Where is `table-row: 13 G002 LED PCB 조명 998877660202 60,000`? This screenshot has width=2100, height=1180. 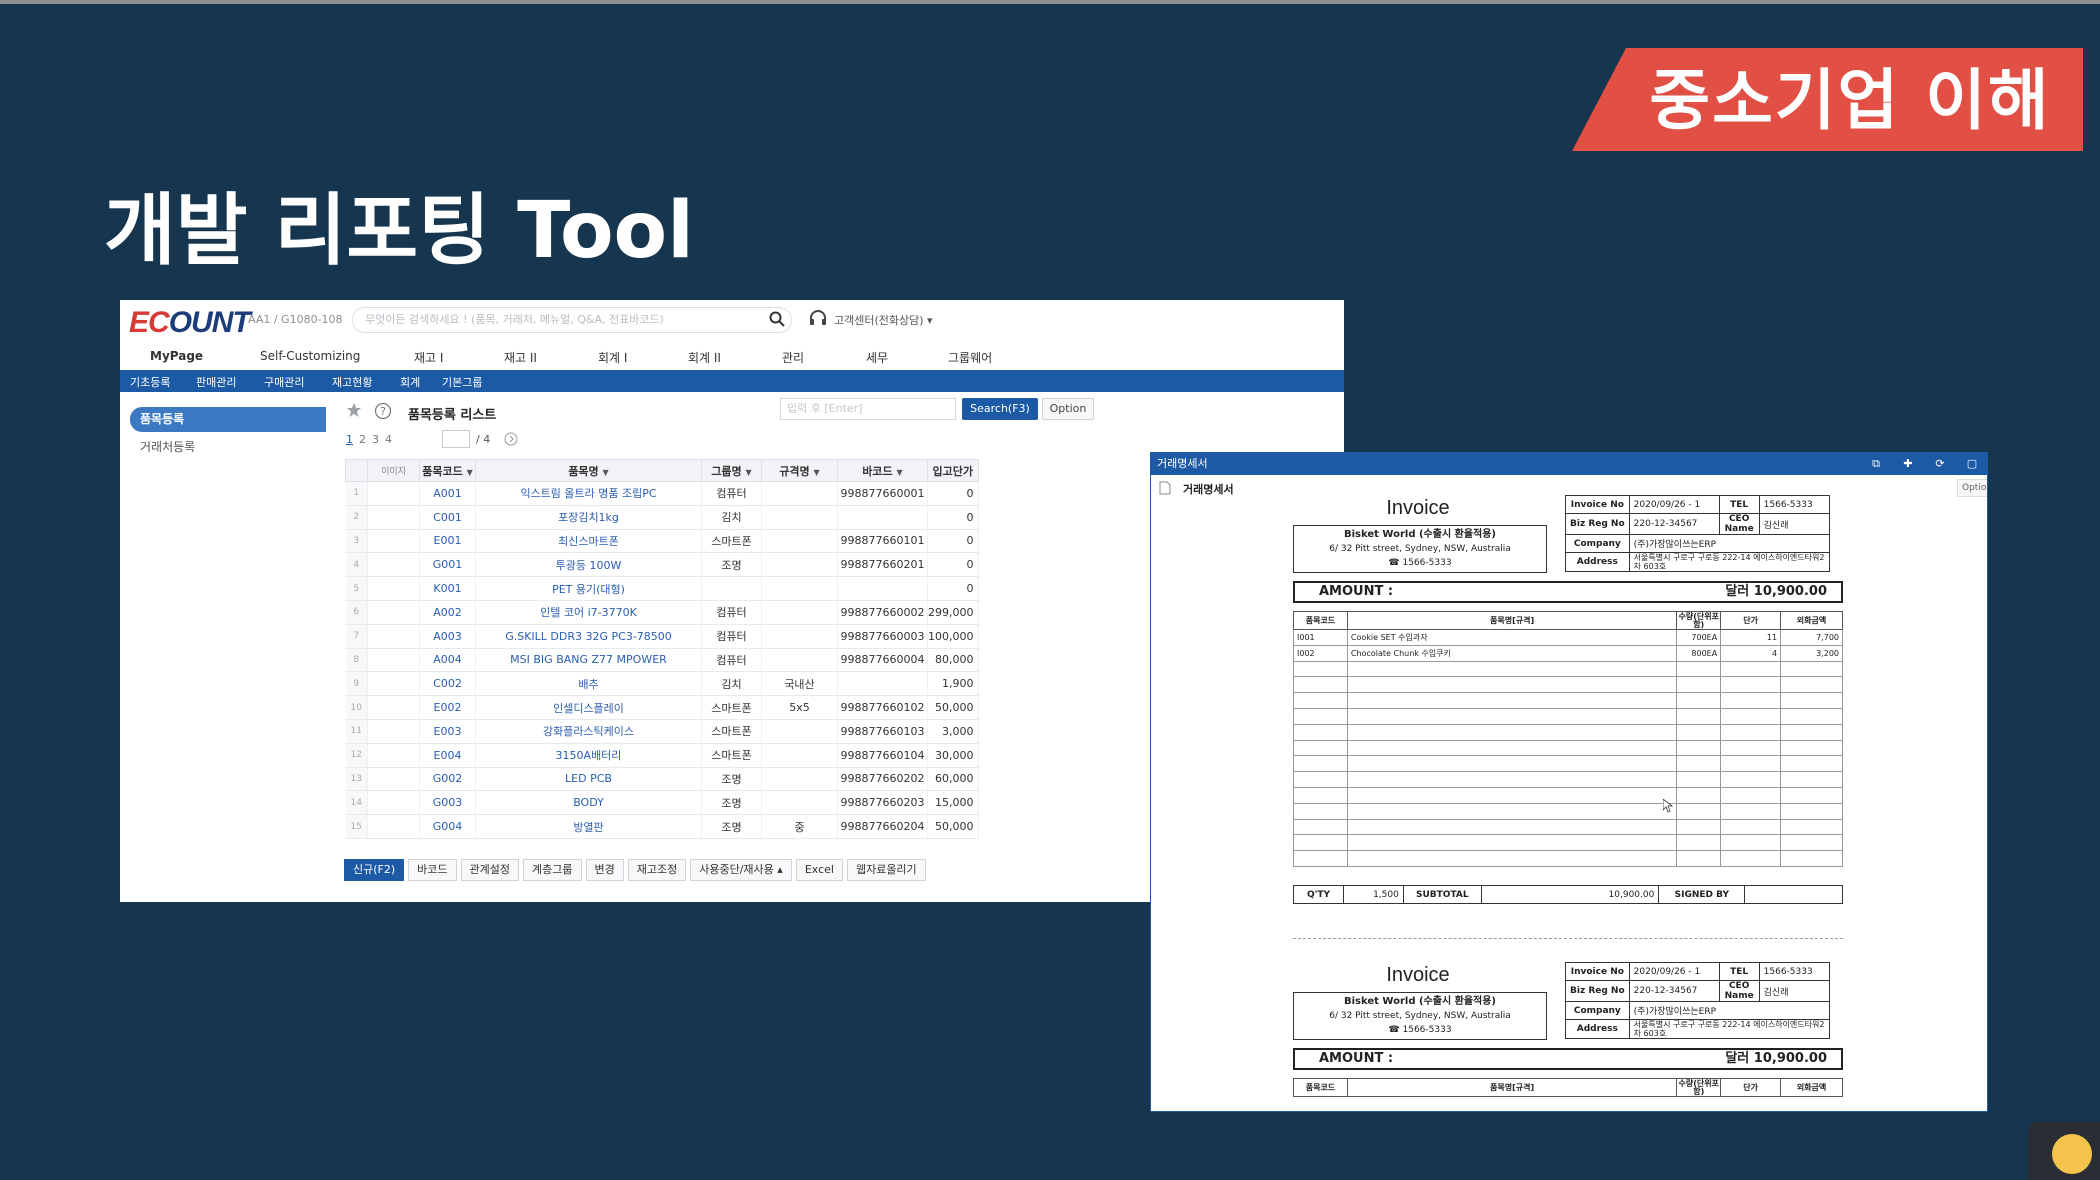 table-row: 13 G002 LED PCB 조명 998877660202 60,000 is located at coordinates (662, 779).